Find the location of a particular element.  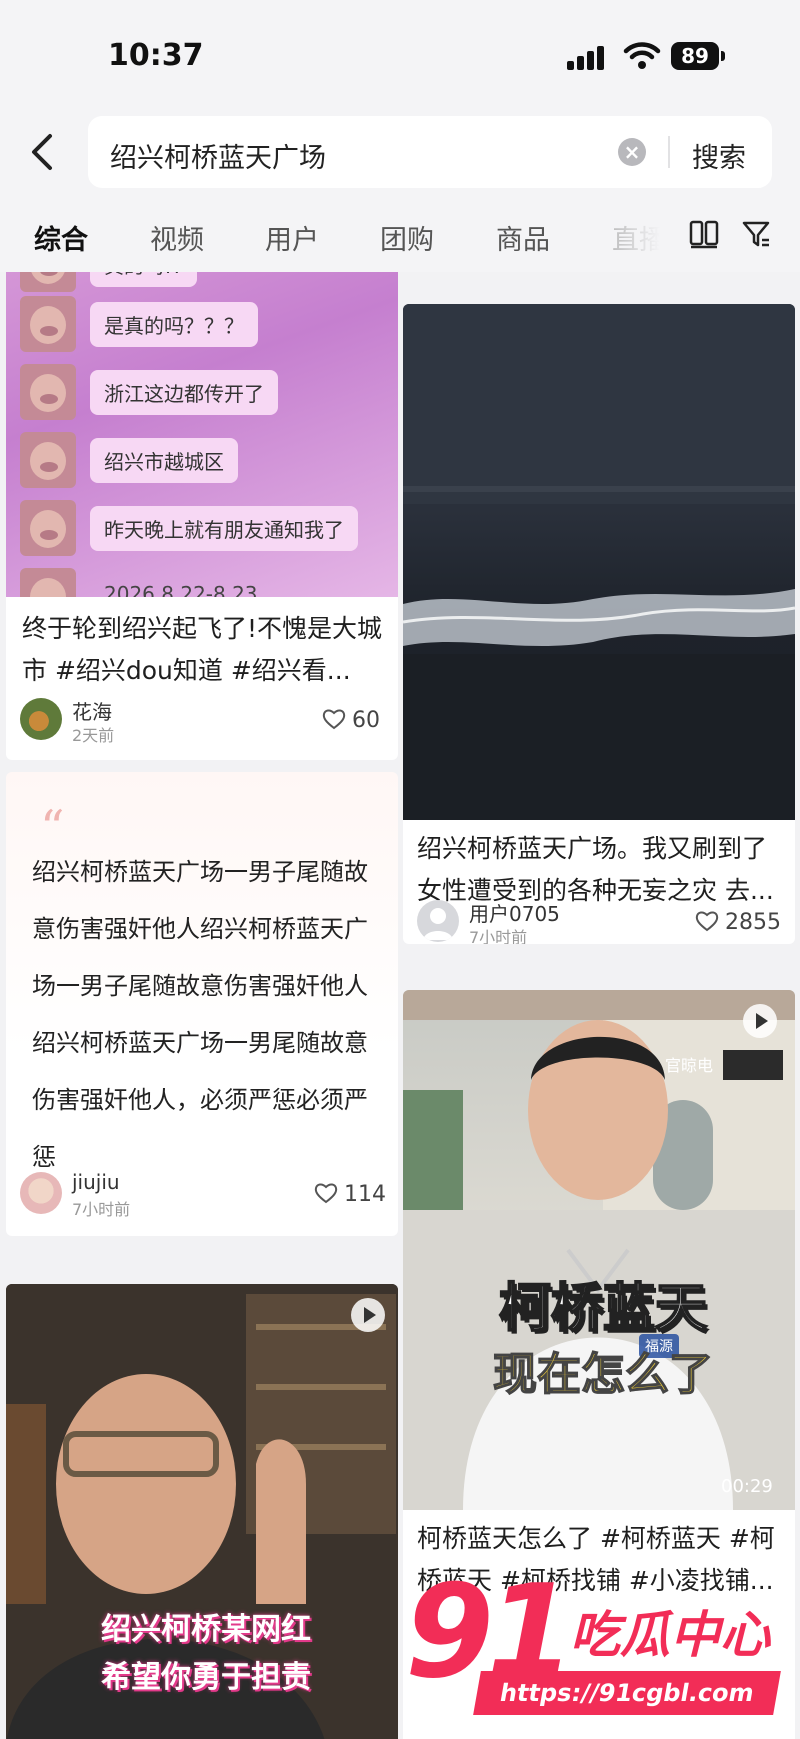

result-tabs: 综合 视频 用户 团购 商品 直播 is located at coordinates (400, 236).